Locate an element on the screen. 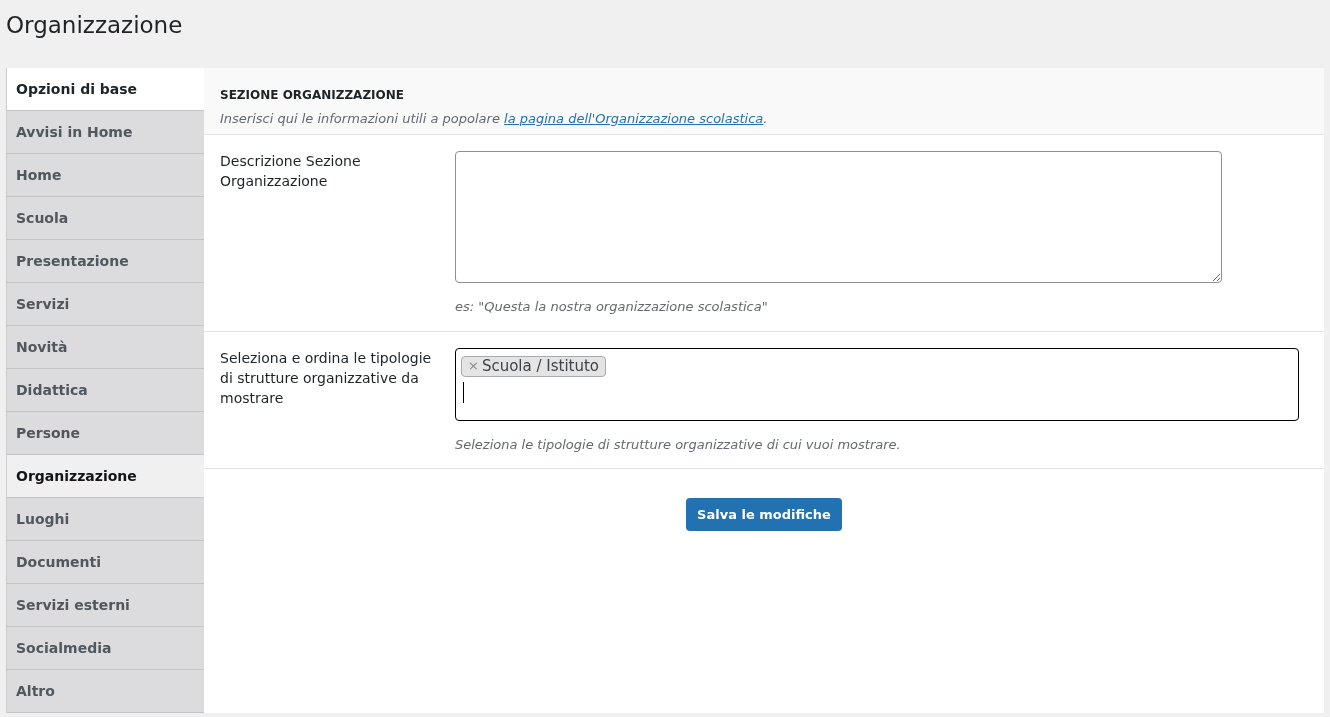 The image size is (1330, 717). sidebar-tab: Luoghi is located at coordinates (105, 519).